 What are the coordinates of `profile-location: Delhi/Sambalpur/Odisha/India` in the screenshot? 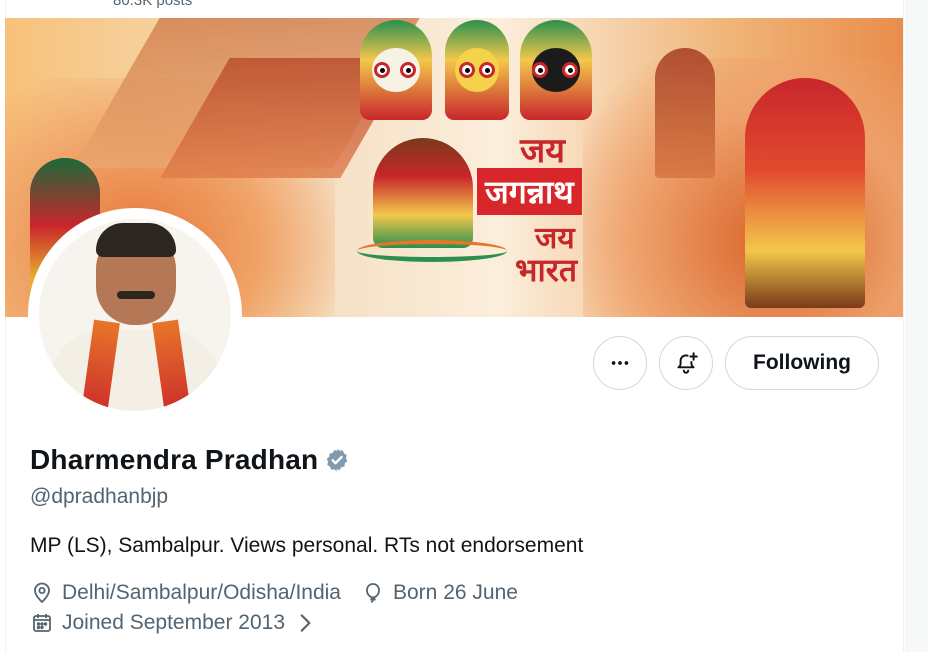 It's located at (185, 593).